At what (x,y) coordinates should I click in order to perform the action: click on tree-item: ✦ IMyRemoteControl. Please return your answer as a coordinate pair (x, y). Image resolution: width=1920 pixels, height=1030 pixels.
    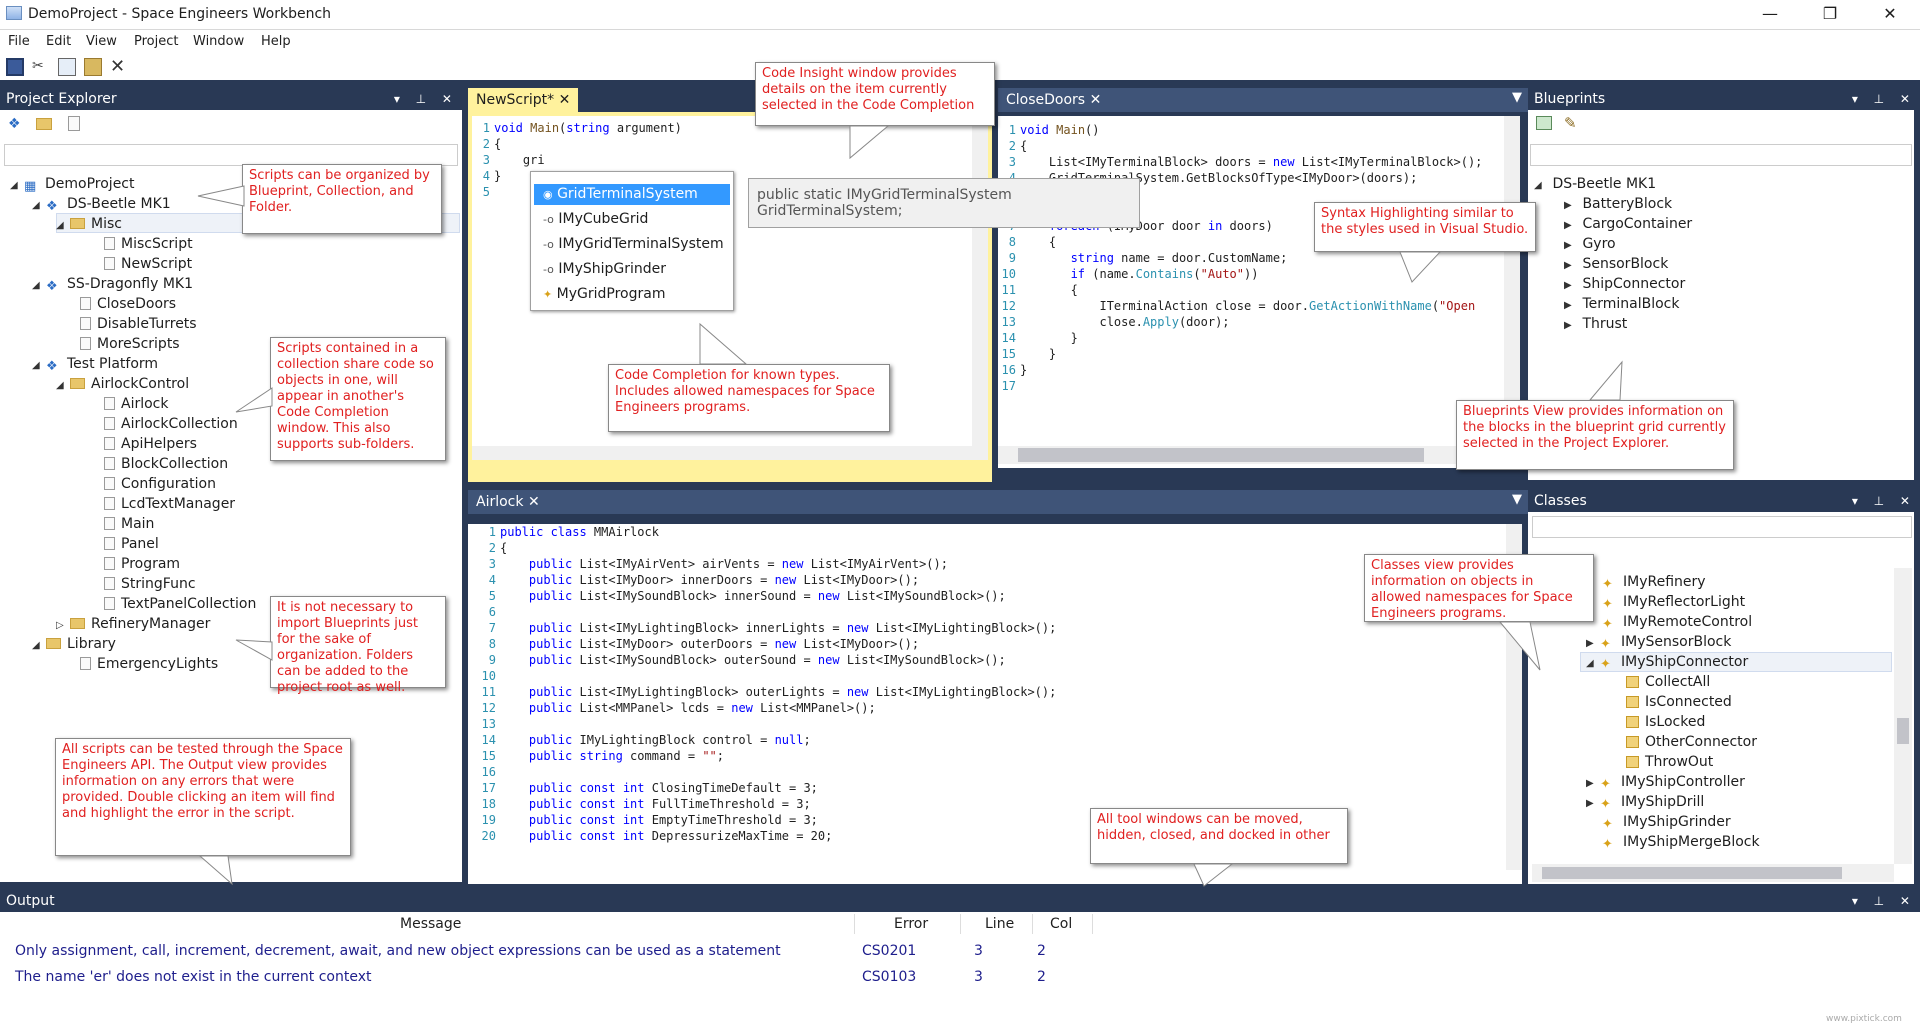
    Looking at the image, I should click on (1677, 622).